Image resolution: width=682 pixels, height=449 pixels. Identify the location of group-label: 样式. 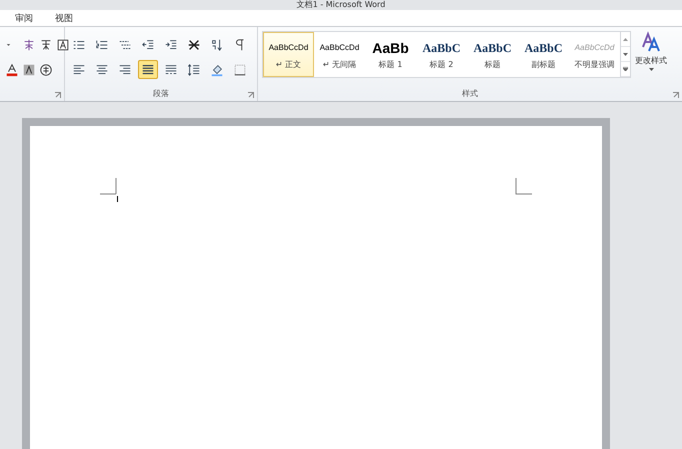
(470, 93).